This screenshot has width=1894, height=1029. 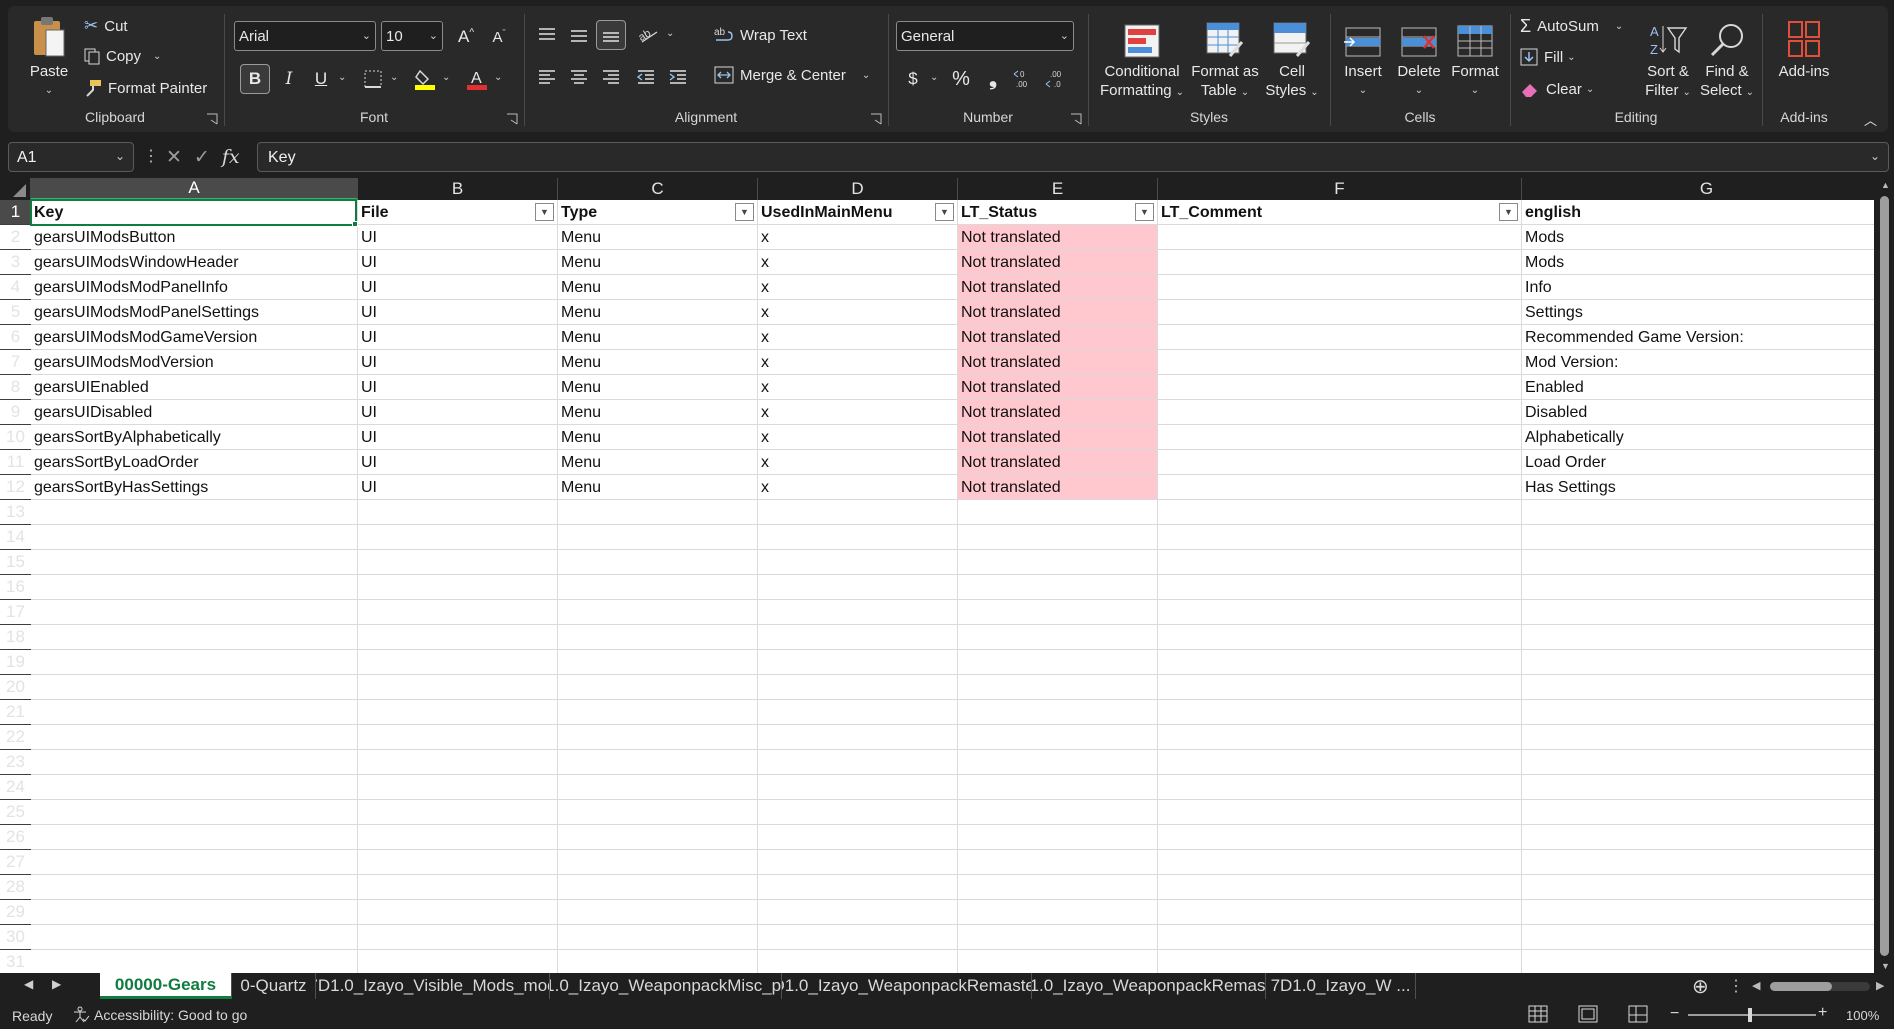 I want to click on cut-button: ✂ Cut, so click(x=106, y=26).